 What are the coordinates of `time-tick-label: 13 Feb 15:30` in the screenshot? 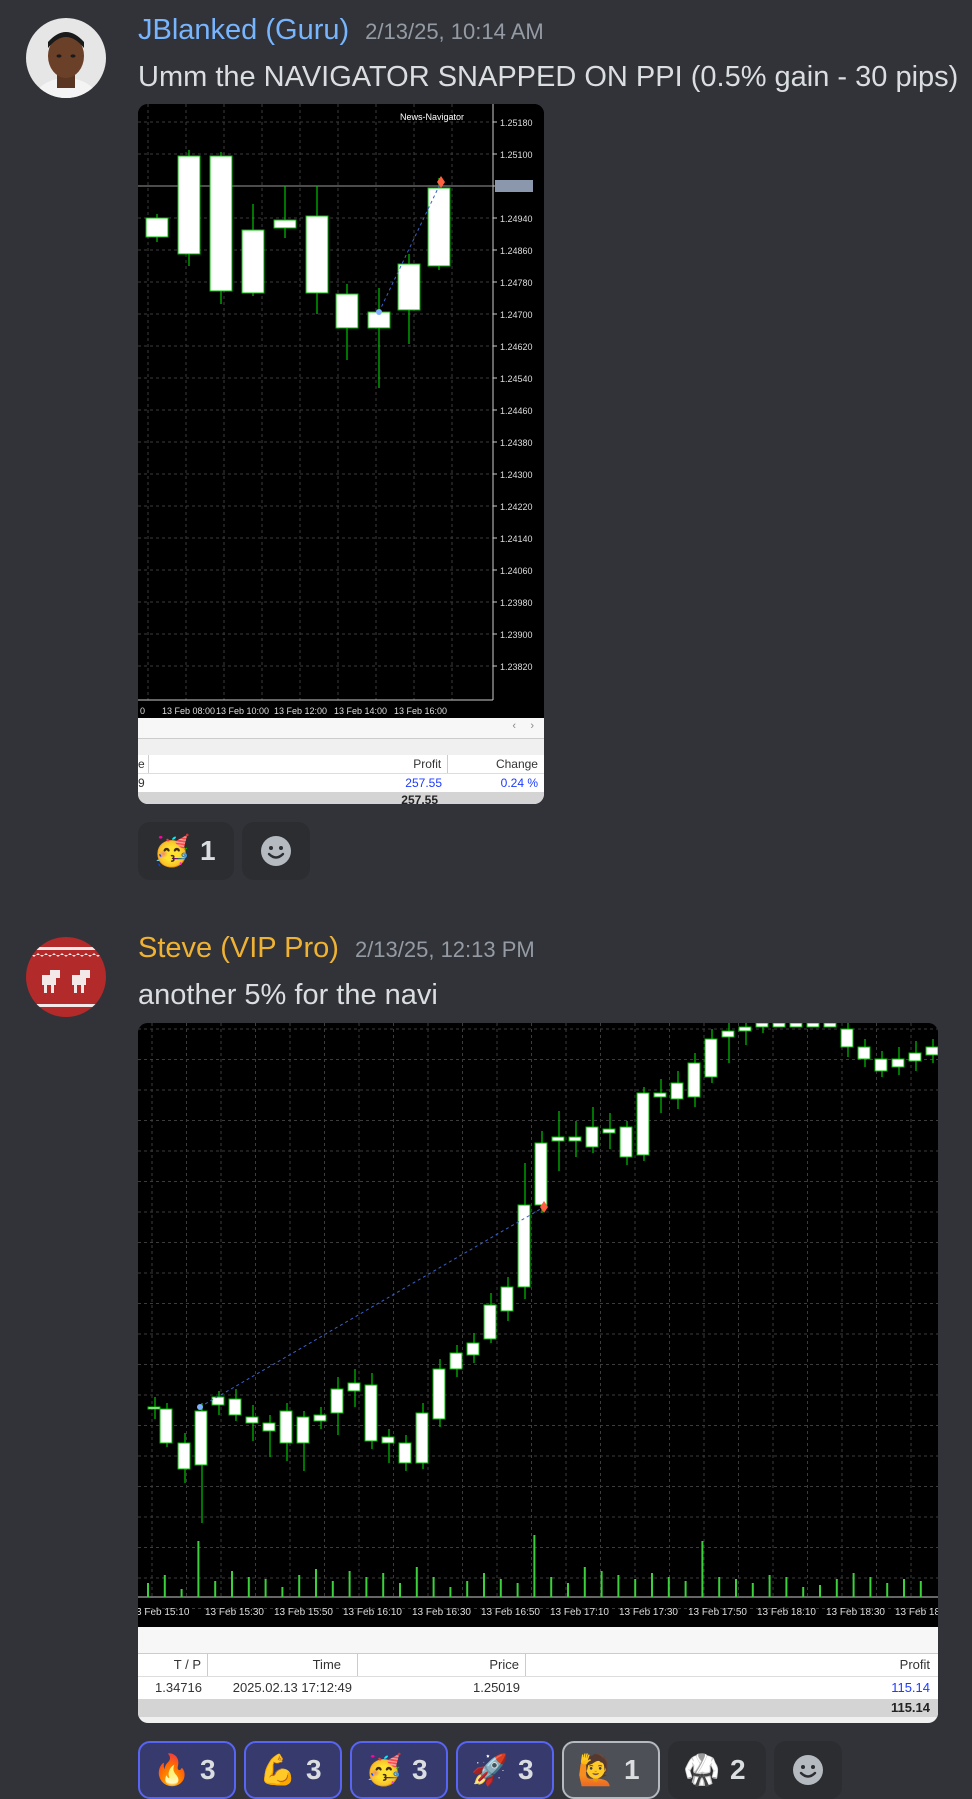 It's located at (234, 1612).